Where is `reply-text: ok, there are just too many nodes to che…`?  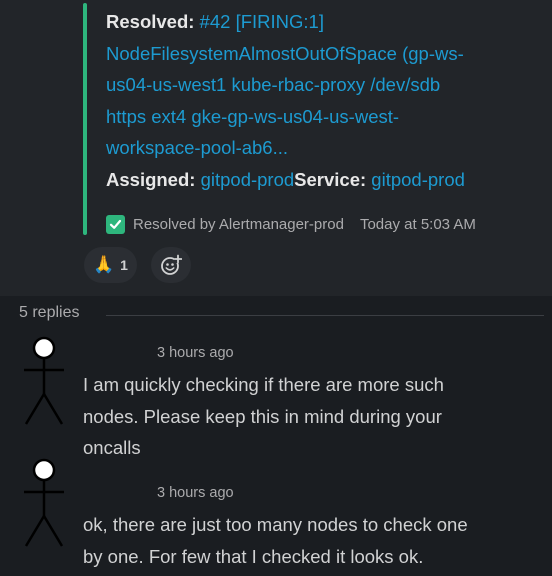
reply-text: ok, there are just too many nodes to che… is located at coordinates (314, 540).